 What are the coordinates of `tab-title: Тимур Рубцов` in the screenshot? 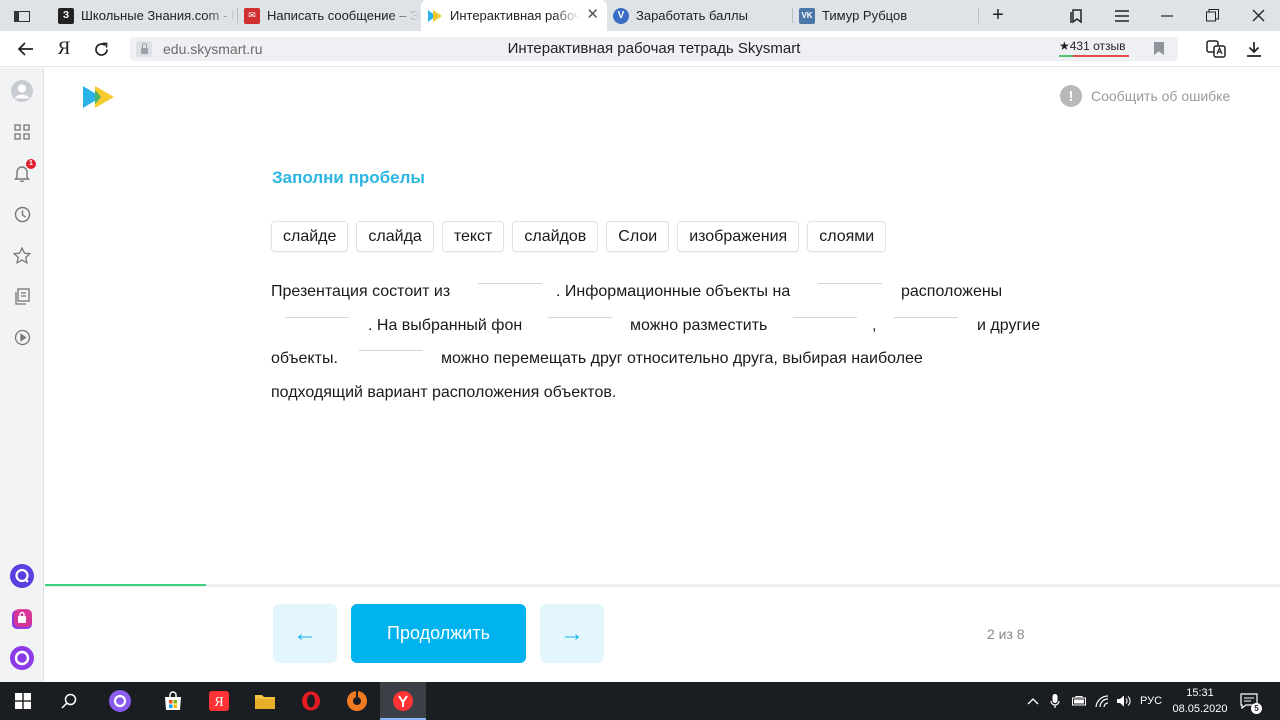 It's located at (865, 15).